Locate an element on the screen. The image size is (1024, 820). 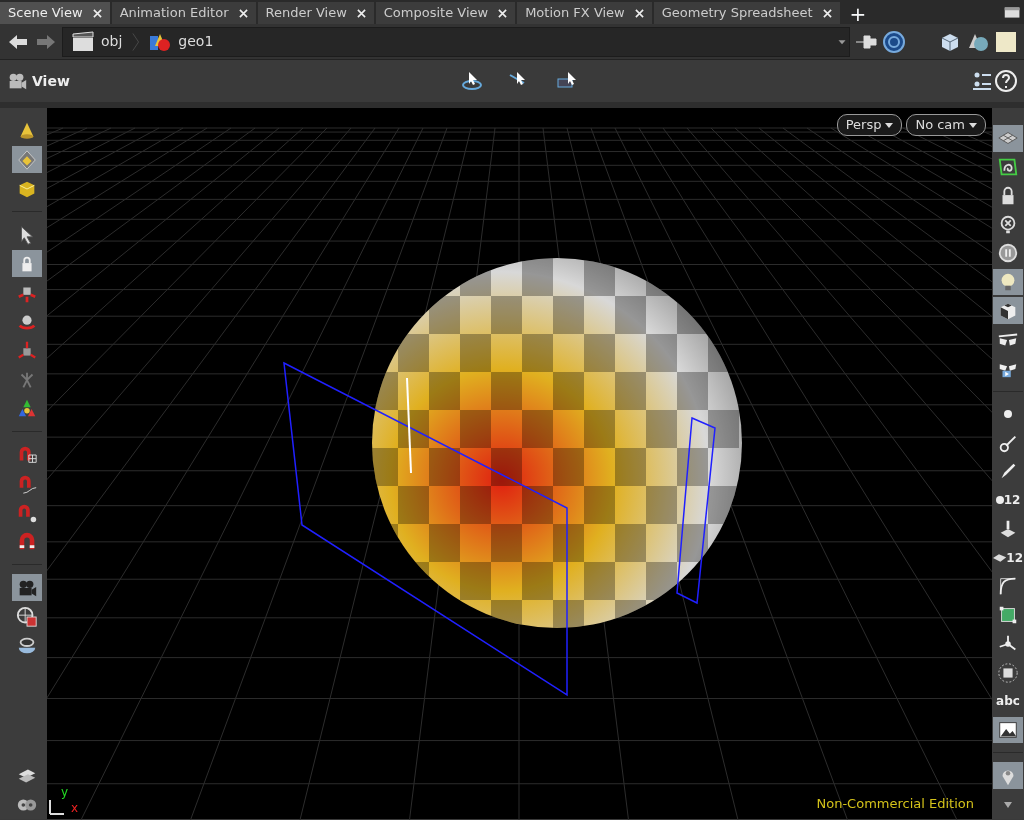
sheet-icon is located at coordinates (1000, 557).